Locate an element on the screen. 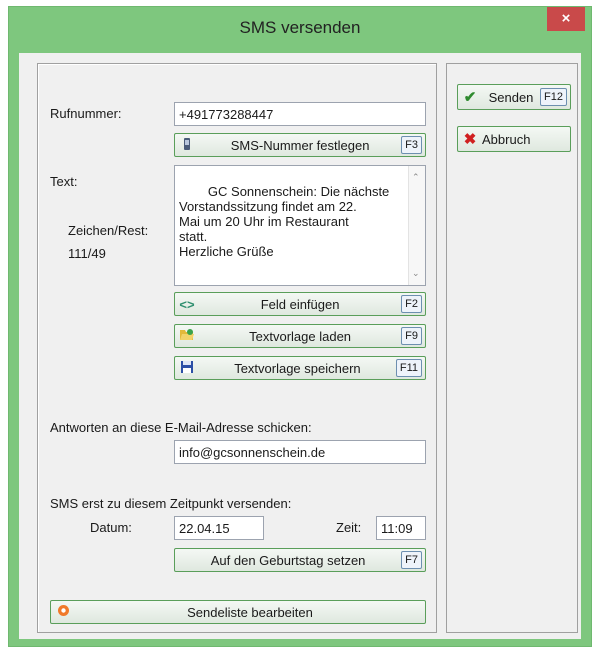 This screenshot has width=600, height=655. check-icon: ✔ is located at coordinates (470, 97).